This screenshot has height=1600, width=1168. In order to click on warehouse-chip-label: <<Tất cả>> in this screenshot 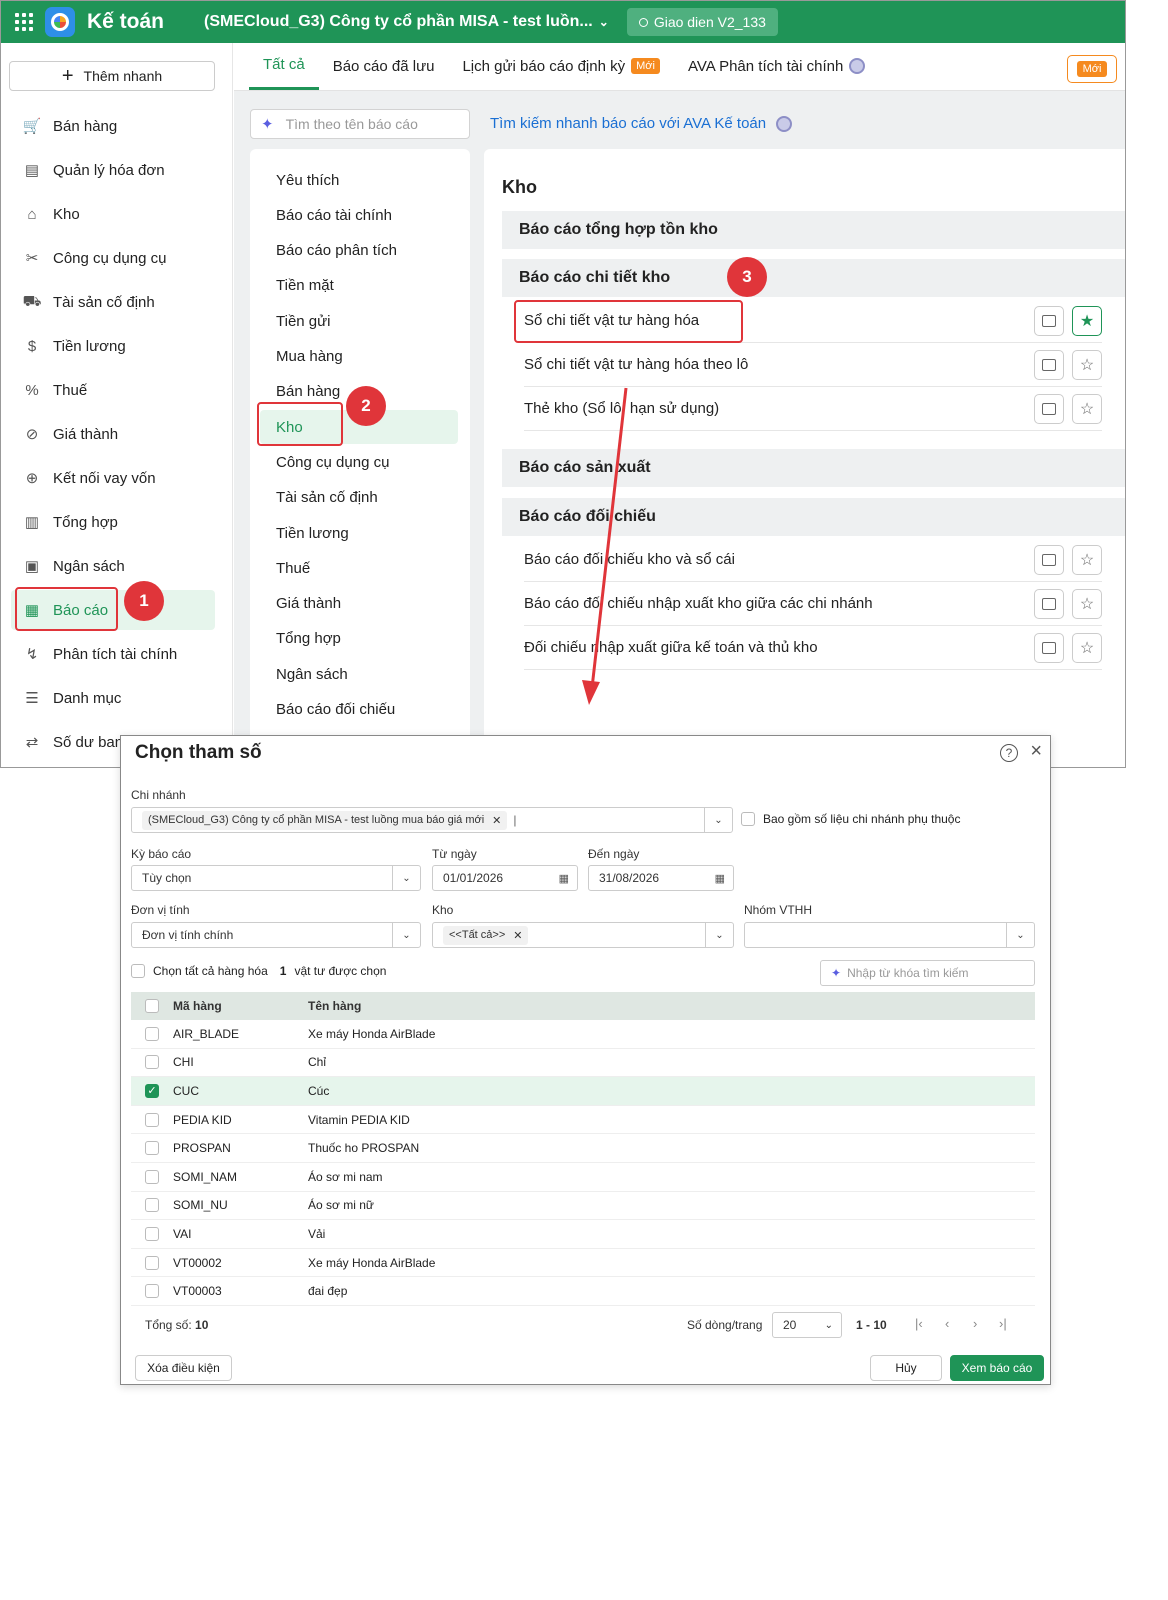, I will do `click(477, 935)`.